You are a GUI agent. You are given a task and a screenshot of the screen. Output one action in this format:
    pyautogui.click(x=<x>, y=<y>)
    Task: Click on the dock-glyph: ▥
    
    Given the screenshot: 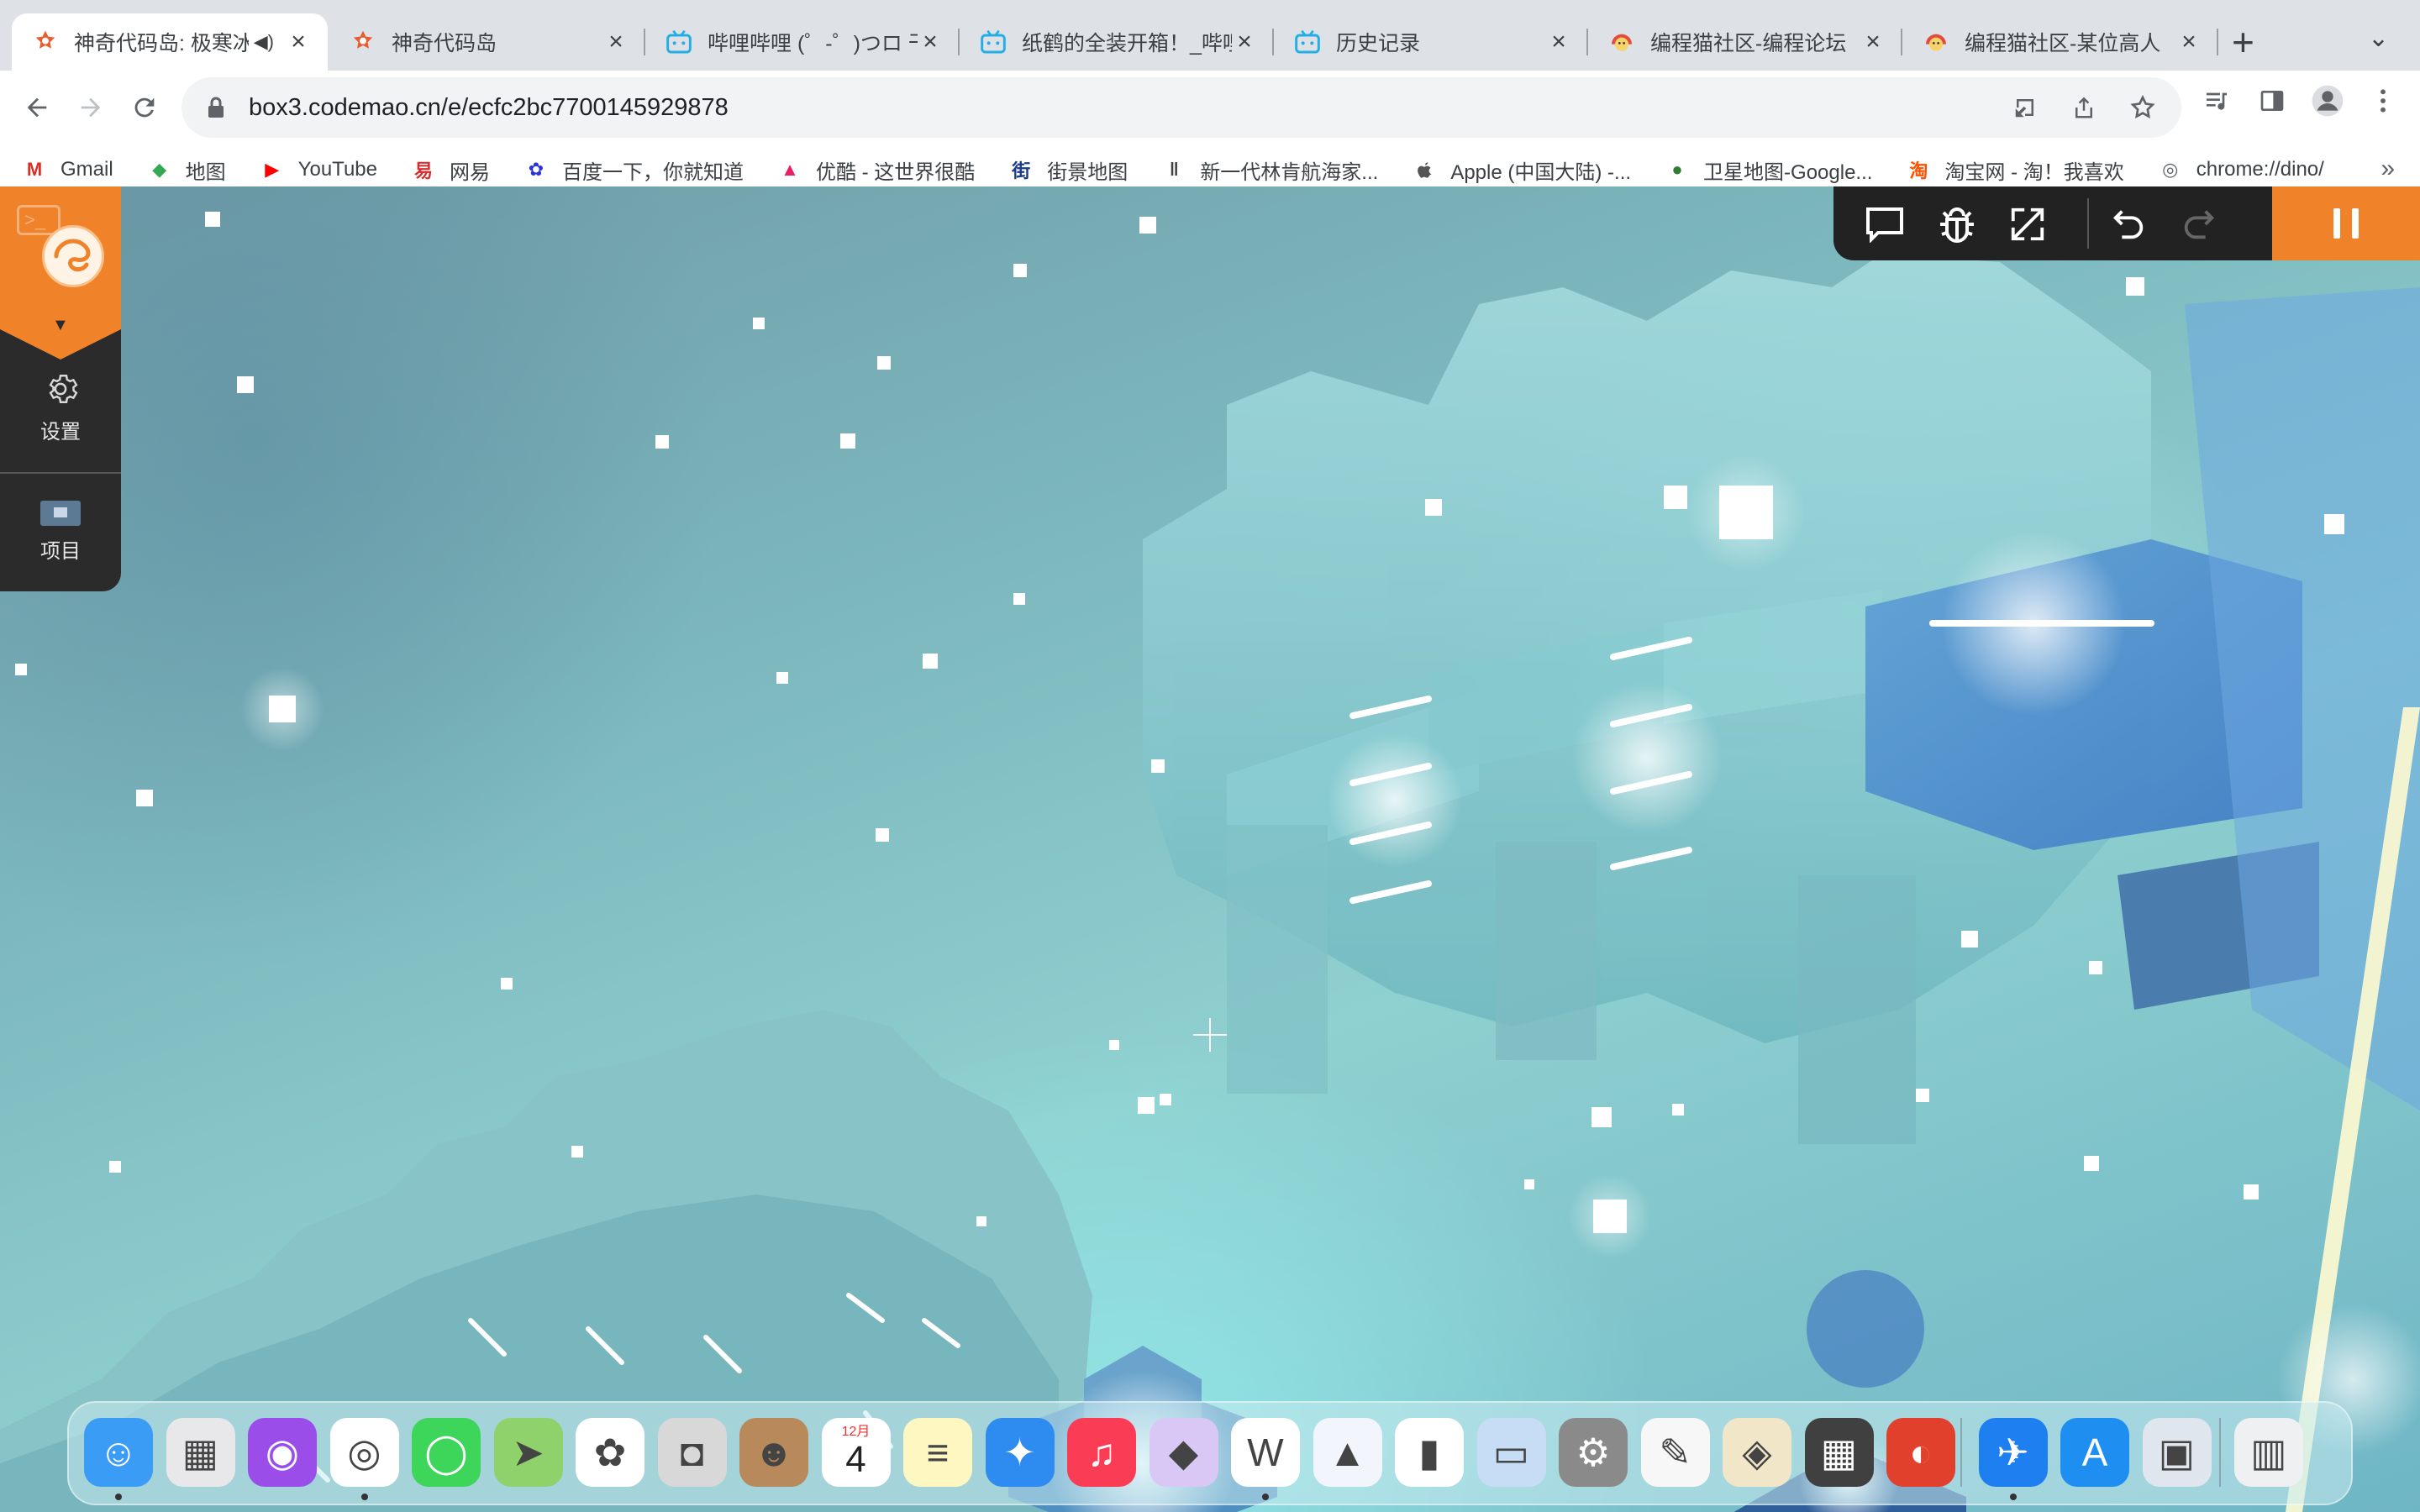 What is the action you would take?
    pyautogui.click(x=2268, y=1452)
    